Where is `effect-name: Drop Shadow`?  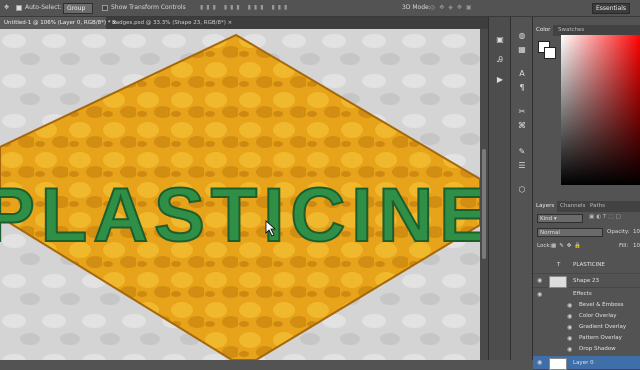
effect-name: Drop Shadow is located at coordinates (597, 349).